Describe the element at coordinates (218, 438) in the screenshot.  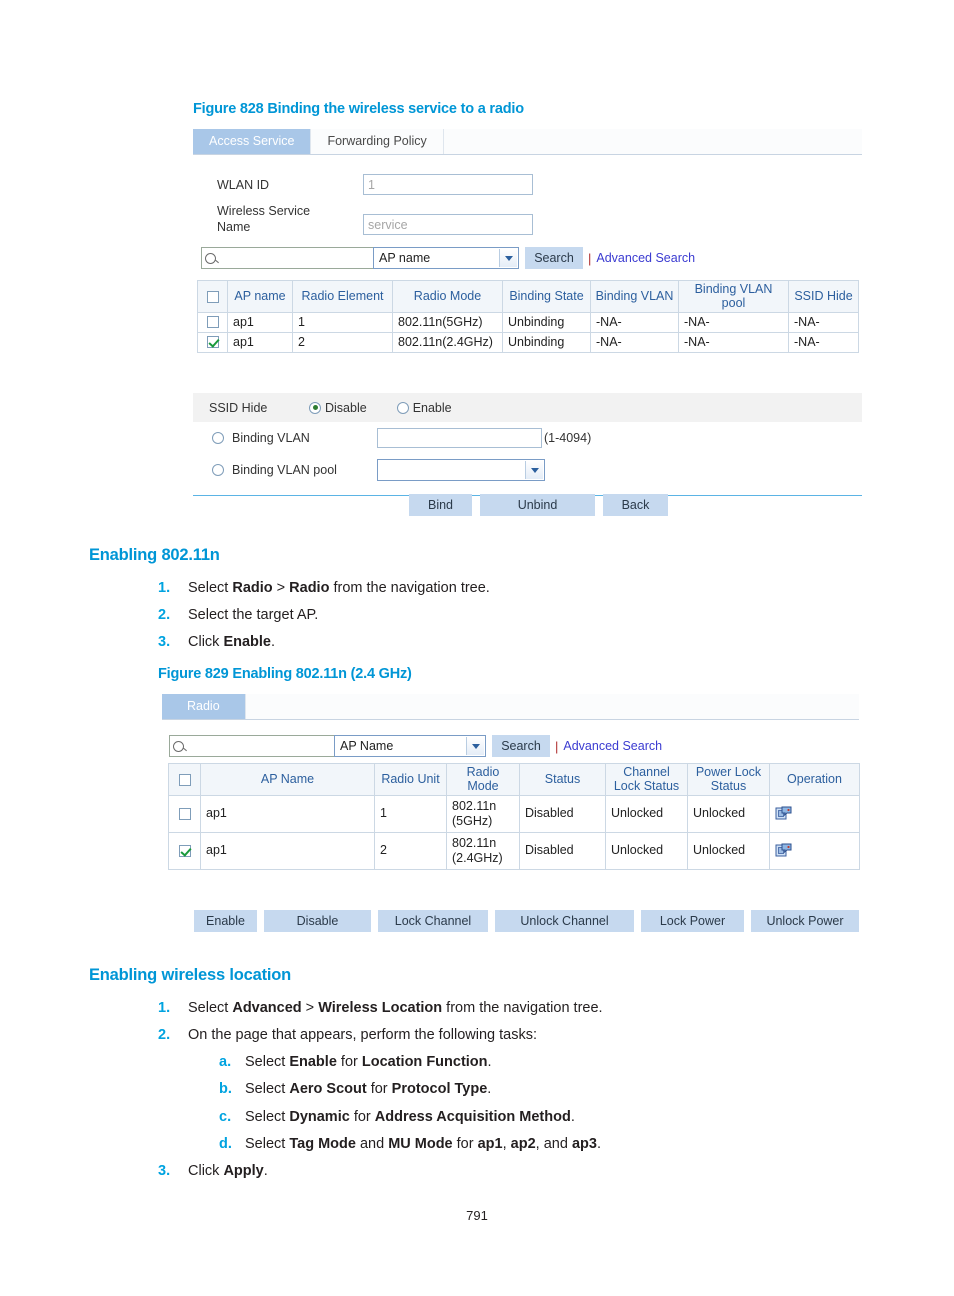
I see `binding-vlan-radio` at that location.